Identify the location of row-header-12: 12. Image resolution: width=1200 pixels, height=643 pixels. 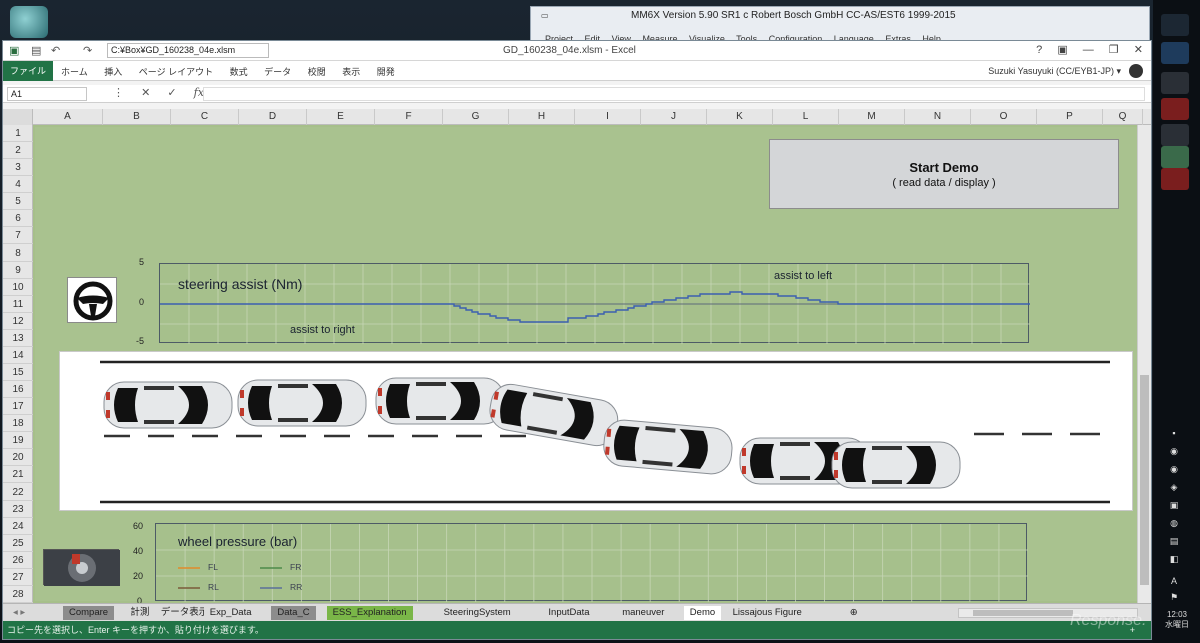
(18, 321).